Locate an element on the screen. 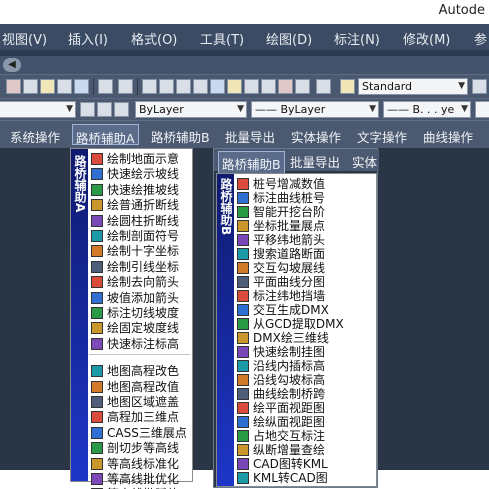 Image resolution: width=489 pixels, height=489 pixels. menu-view: 视图(V) is located at coordinates (24, 38).